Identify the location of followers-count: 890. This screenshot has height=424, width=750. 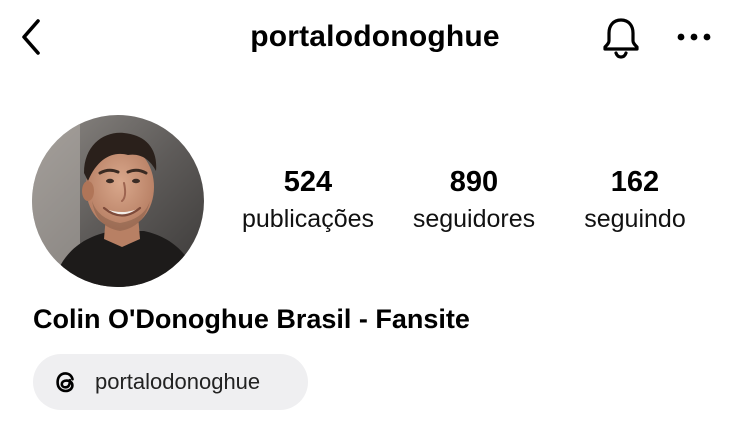
(474, 182).